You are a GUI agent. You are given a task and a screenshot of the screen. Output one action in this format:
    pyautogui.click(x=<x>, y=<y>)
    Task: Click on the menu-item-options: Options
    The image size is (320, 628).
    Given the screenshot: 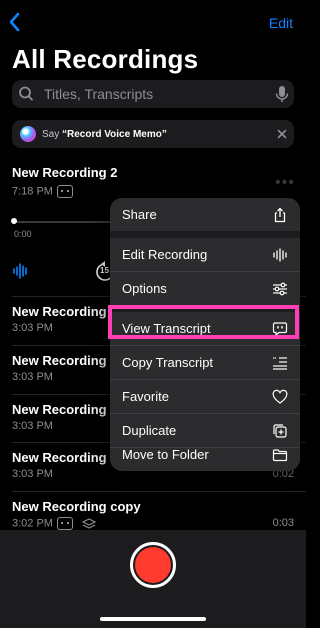 What is the action you would take?
    pyautogui.click(x=205, y=288)
    